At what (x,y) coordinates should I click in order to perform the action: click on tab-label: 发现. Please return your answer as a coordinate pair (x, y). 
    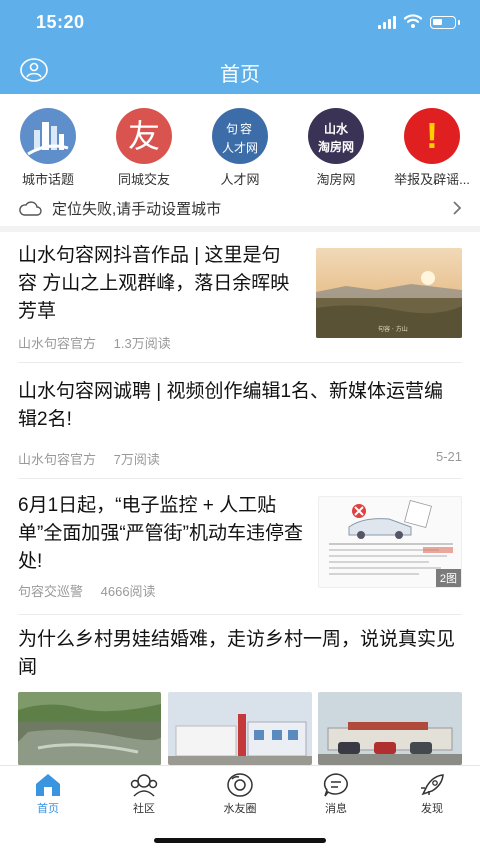
    Looking at the image, I should click on (432, 809).